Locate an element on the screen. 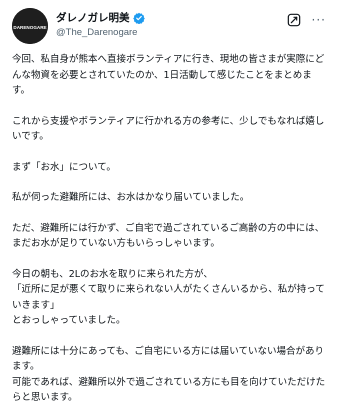 Image resolution: width=338 pixels, height=406 pixels. author-handle: @The_Darenogare is located at coordinates (171, 33).